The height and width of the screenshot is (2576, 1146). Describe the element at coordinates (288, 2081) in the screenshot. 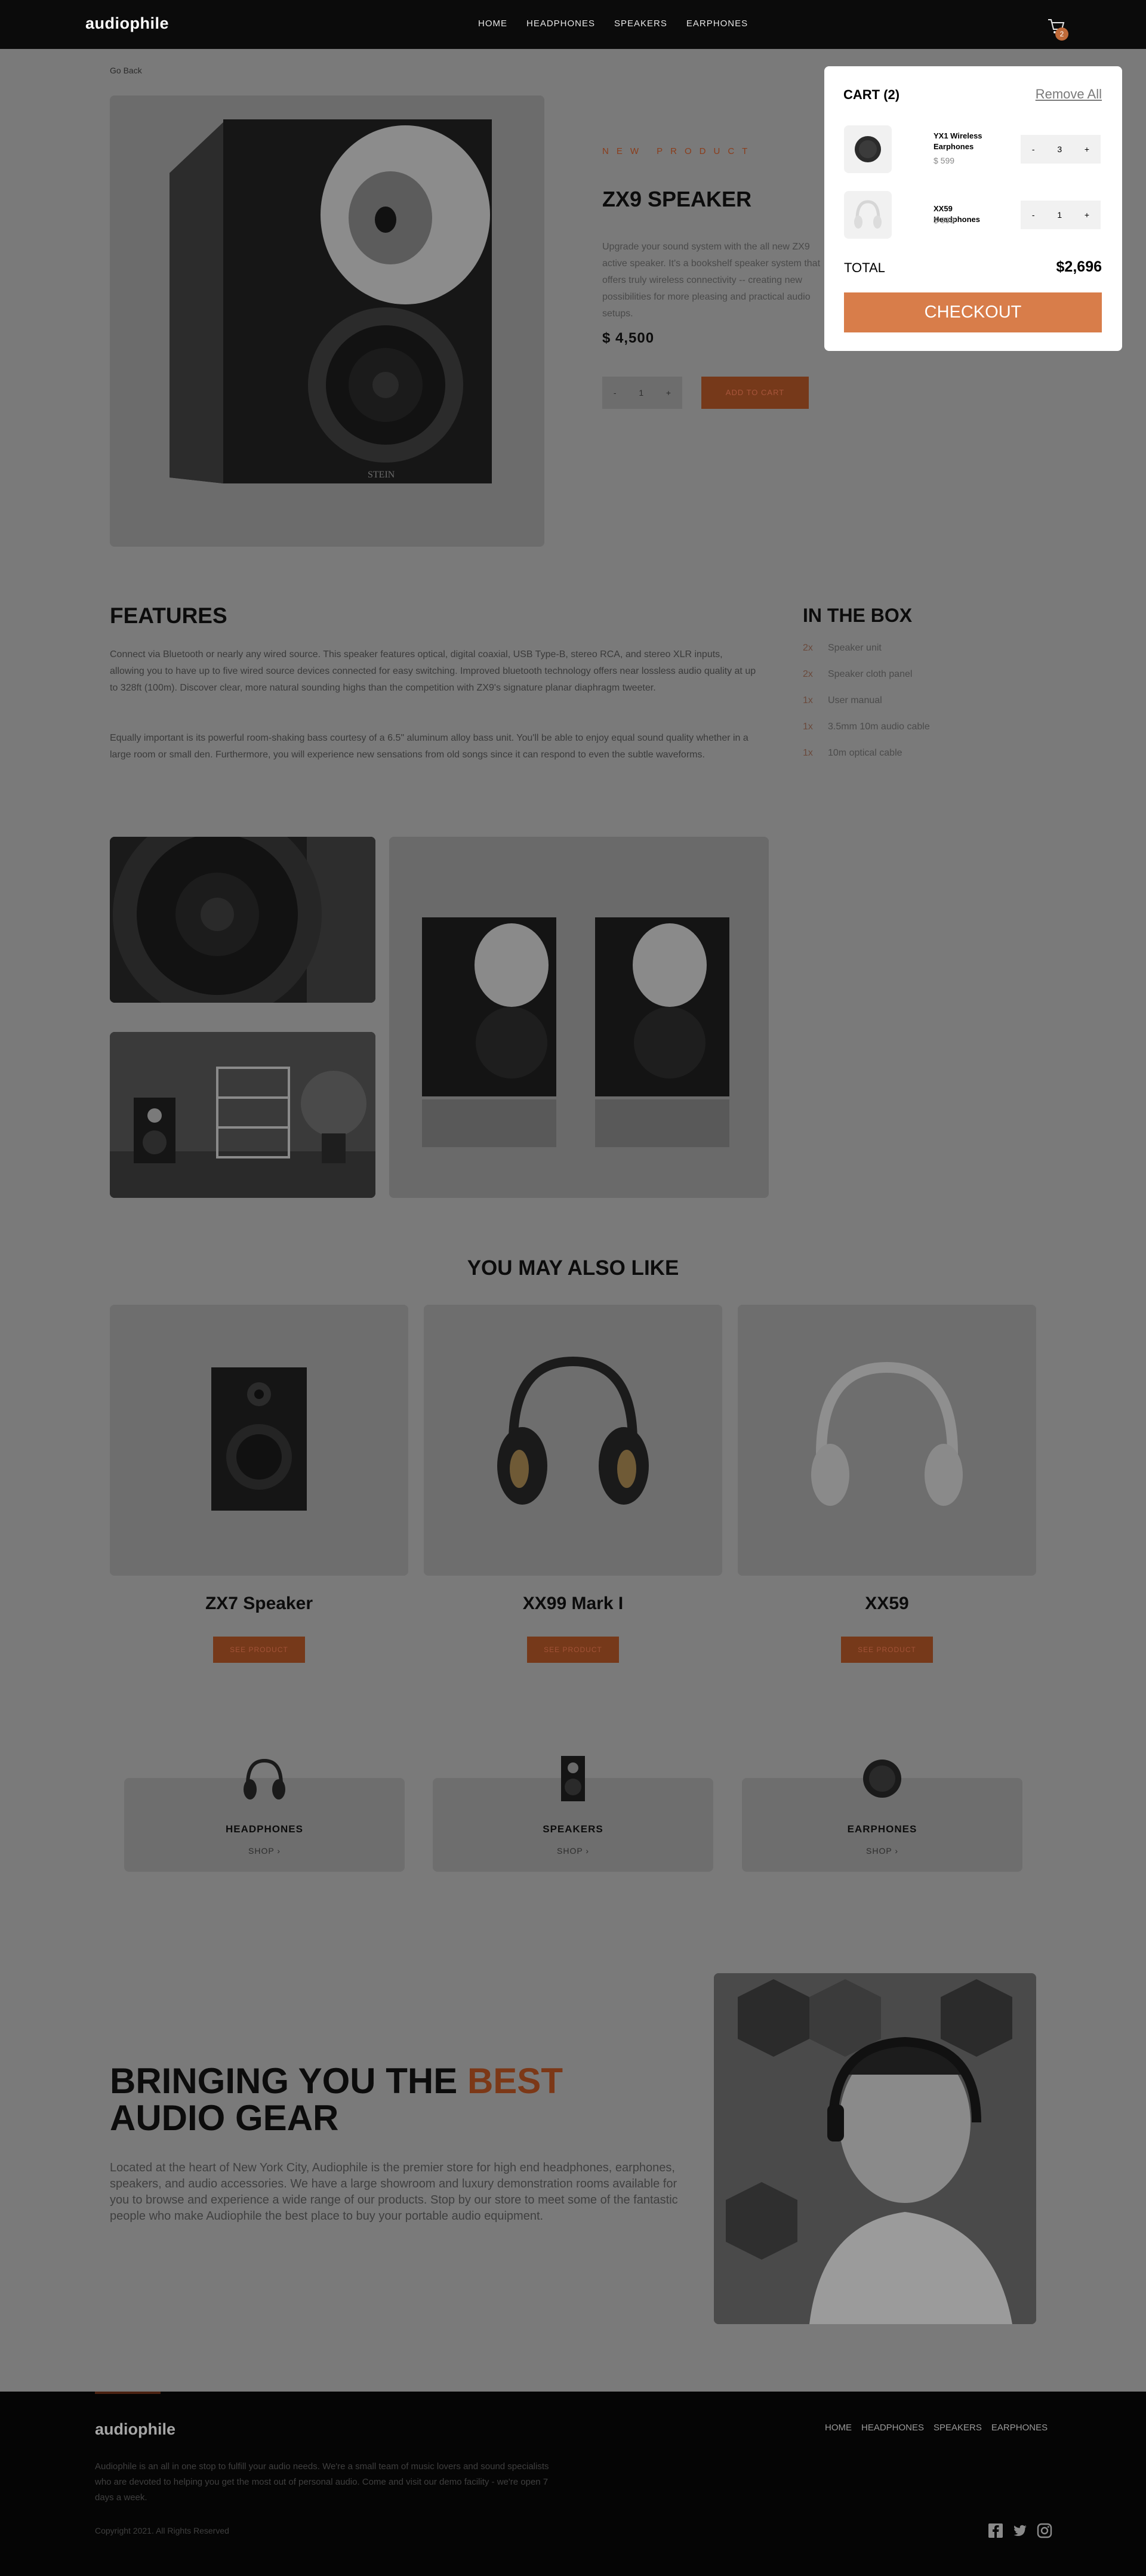

I see `about-heading-pre: BRINGING YOU THE` at that location.